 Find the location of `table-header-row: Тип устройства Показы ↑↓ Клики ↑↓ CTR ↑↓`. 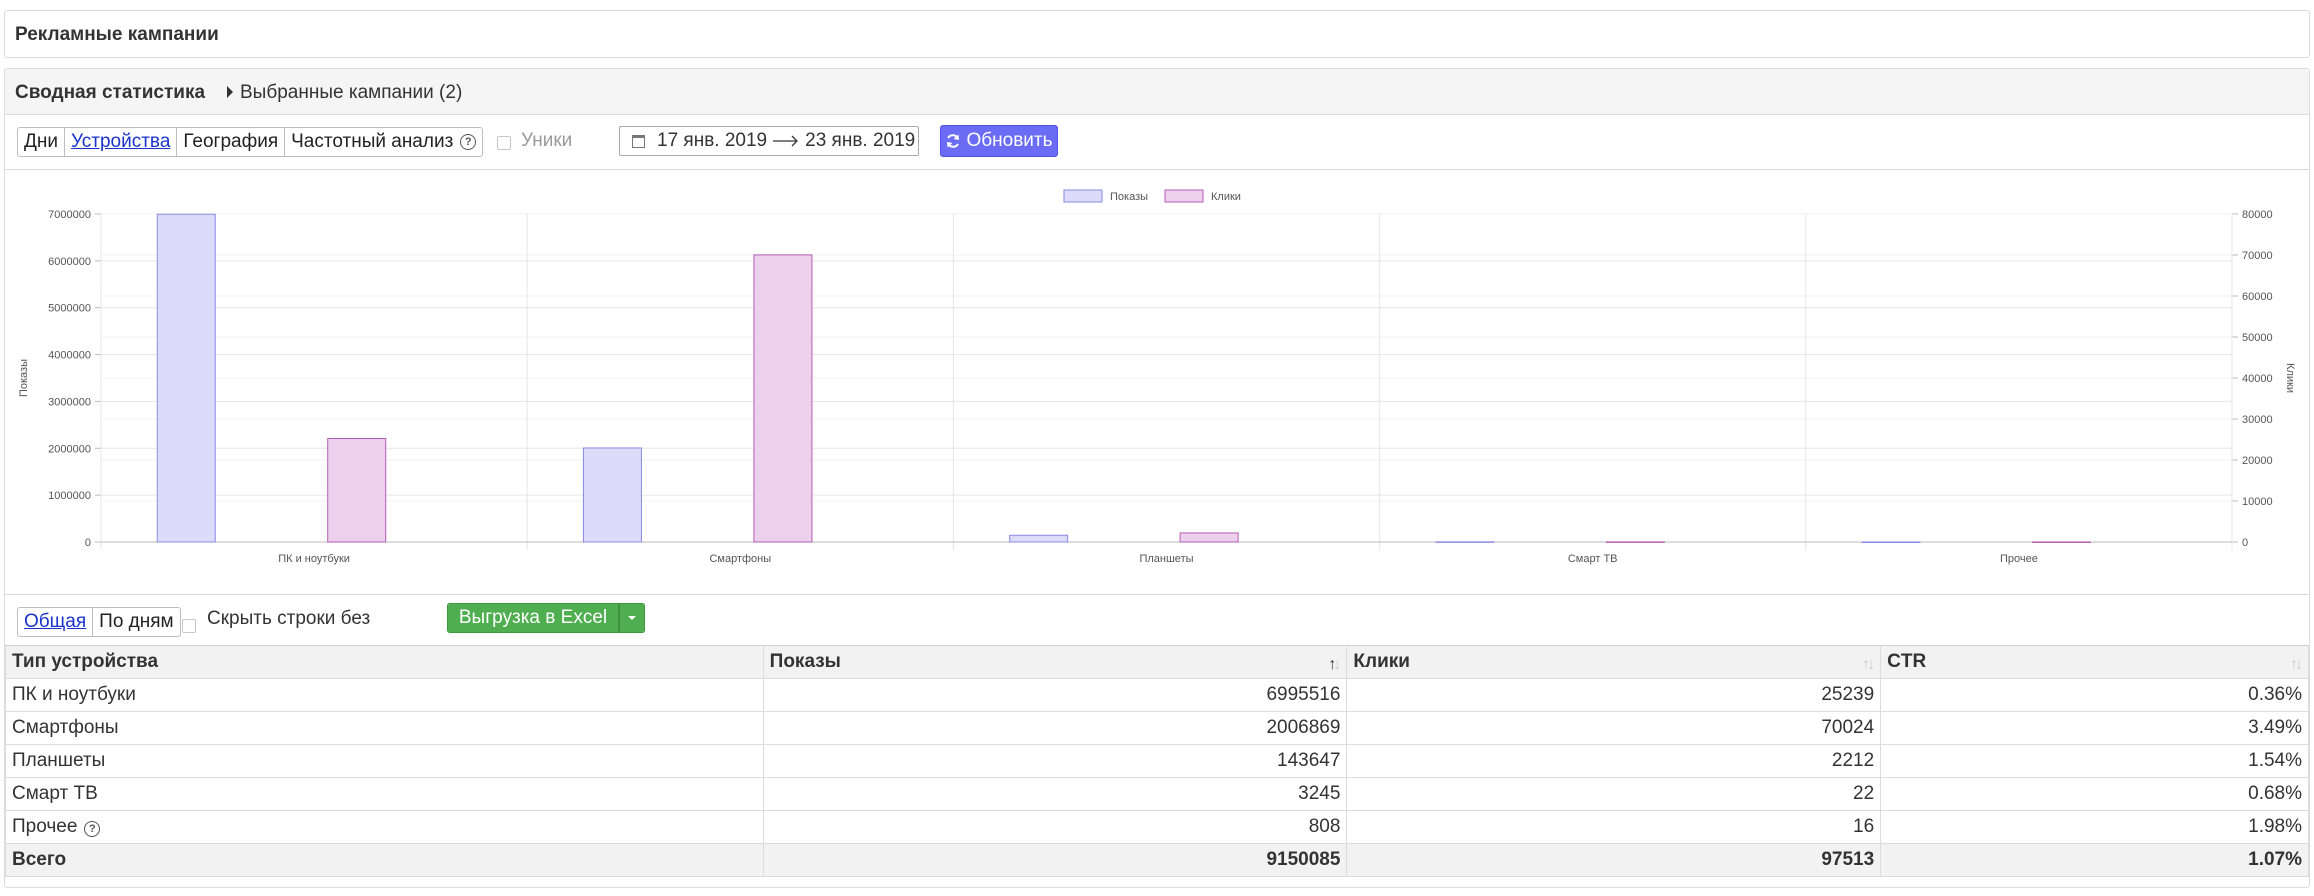

table-header-row: Тип устройства Показы ↑↓ Клики ↑↓ CTR ↑↓ is located at coordinates (1157, 662).